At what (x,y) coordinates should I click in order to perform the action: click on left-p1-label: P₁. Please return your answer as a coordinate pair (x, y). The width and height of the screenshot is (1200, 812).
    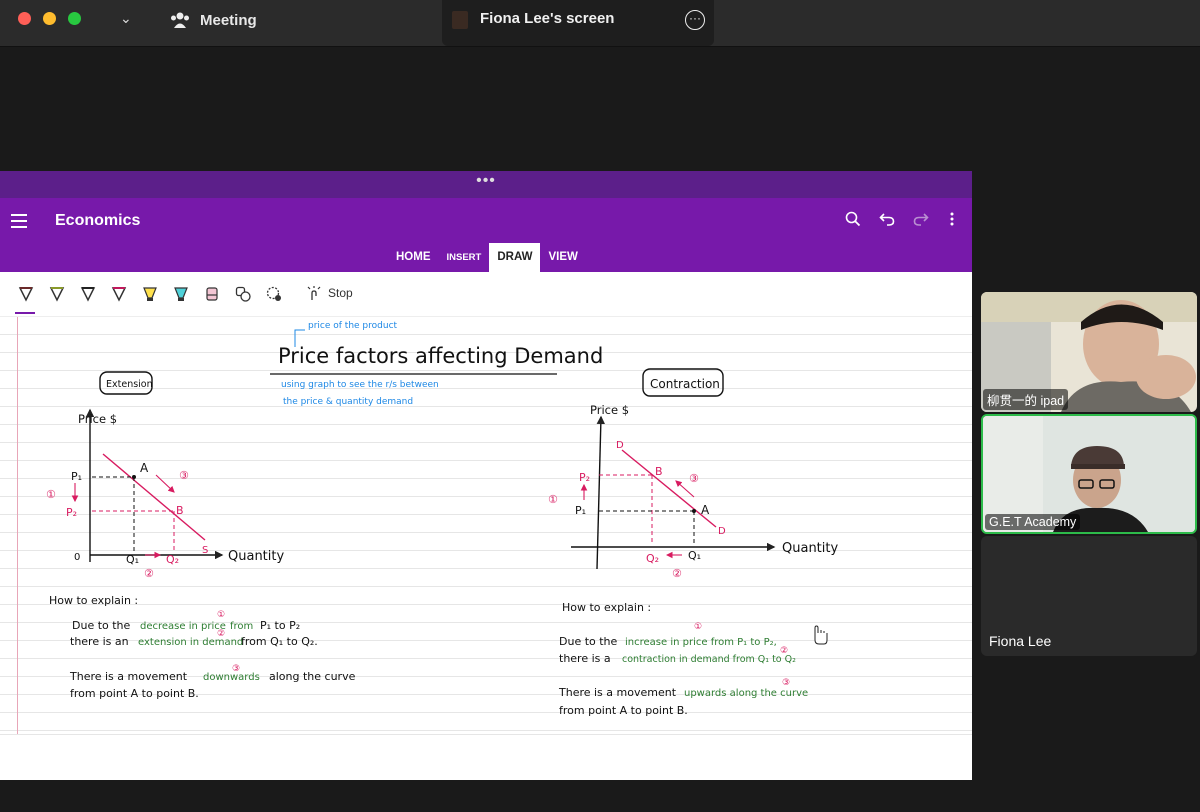
    Looking at the image, I should click on (76, 476).